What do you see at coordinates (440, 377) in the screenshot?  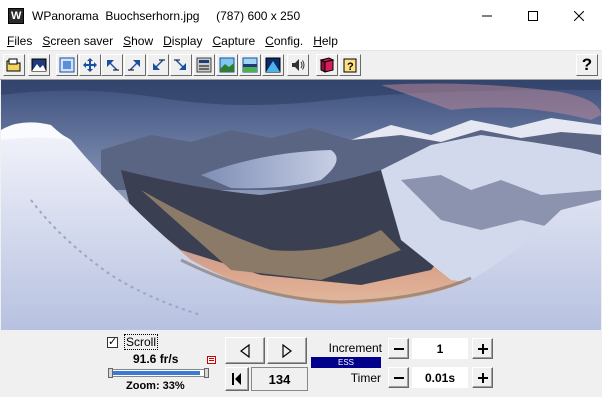 I see `timer-value: 0.01s` at bounding box center [440, 377].